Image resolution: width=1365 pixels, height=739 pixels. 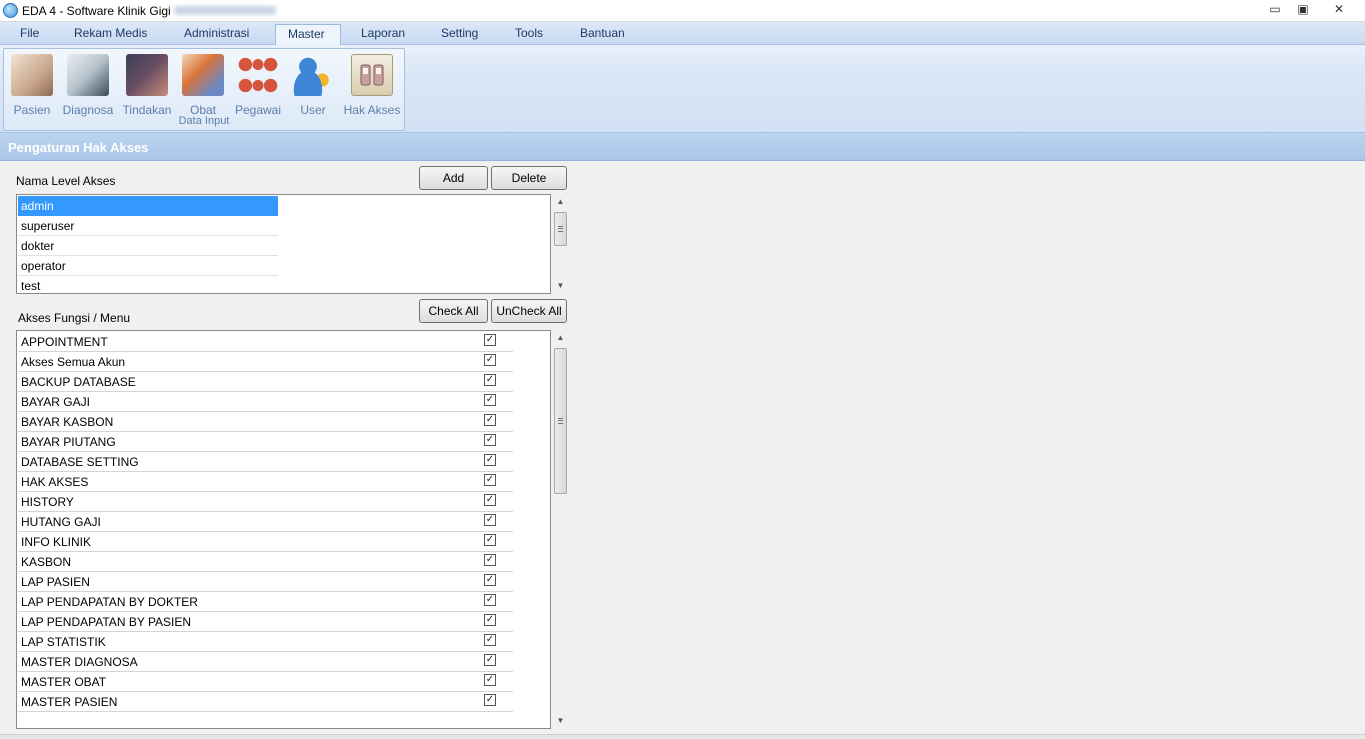 What do you see at coordinates (682, 147) in the screenshot?
I see `section-header: Pengaturan Hak Akses` at bounding box center [682, 147].